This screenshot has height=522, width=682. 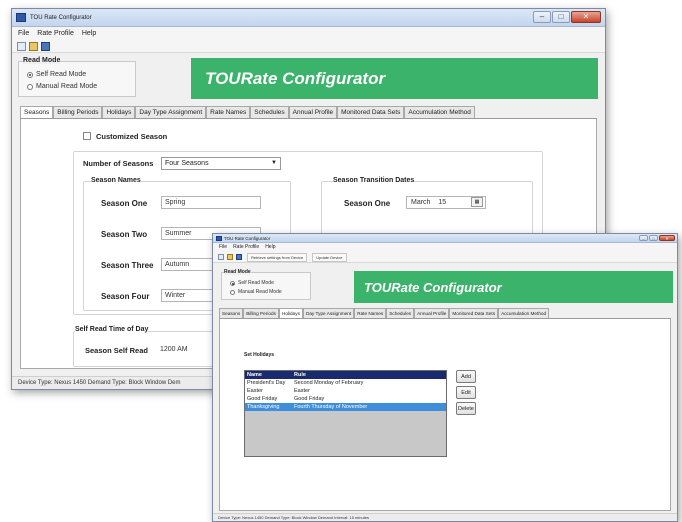 I want to click on holiday-rule-cell: Easter, so click(x=302, y=391).